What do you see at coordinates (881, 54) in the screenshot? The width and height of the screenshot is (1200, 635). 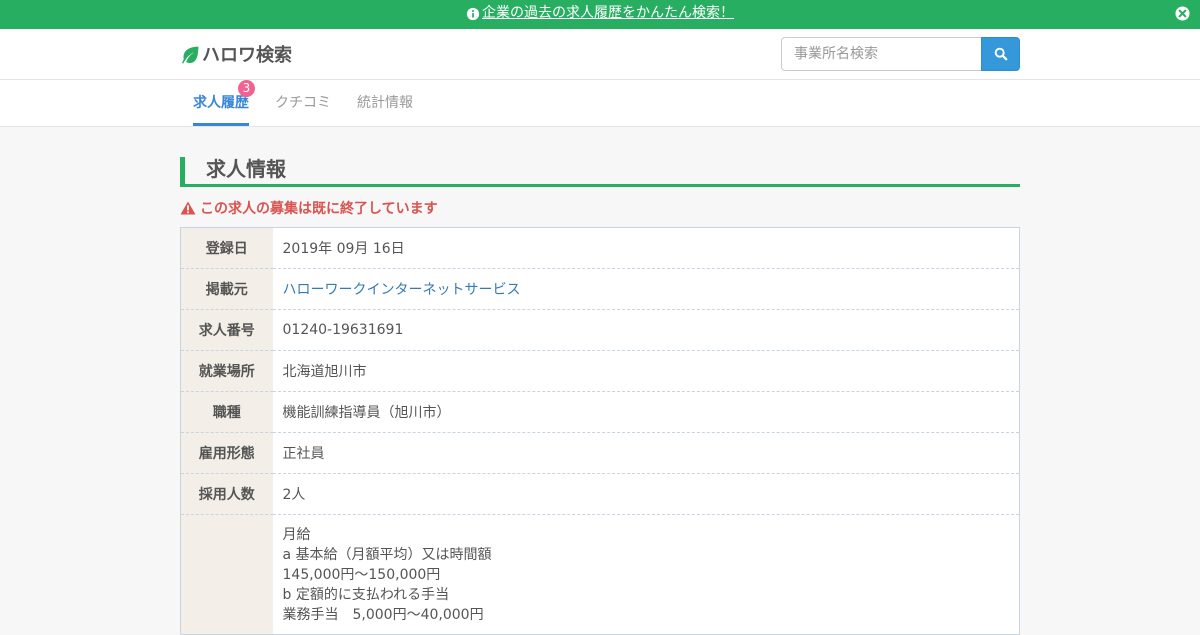 I see `search-input` at bounding box center [881, 54].